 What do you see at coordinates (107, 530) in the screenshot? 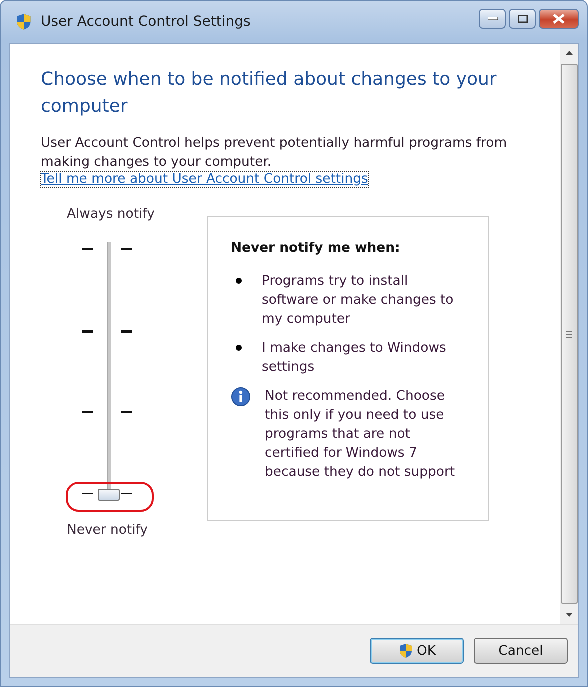
I see `slider-bottom-label: Never notify` at bounding box center [107, 530].